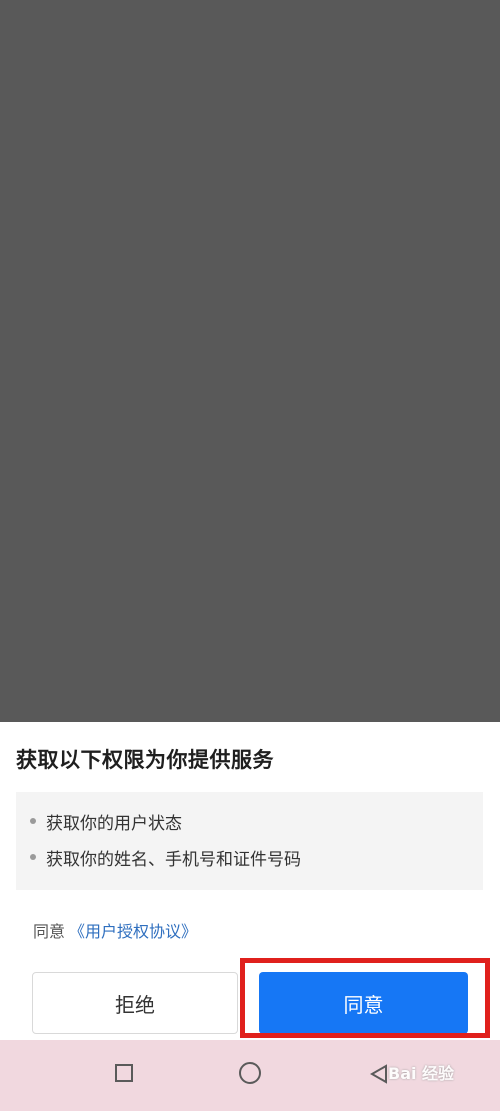 The height and width of the screenshot is (1111, 500). Describe the element at coordinates (250, 1073) in the screenshot. I see `home-icon` at that location.